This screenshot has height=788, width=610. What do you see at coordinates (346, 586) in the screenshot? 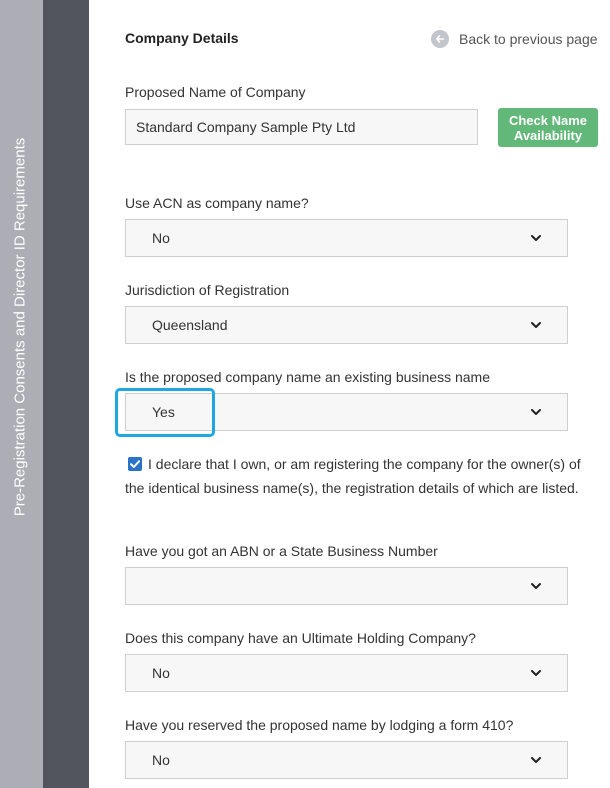
I see `abn-select` at bounding box center [346, 586].